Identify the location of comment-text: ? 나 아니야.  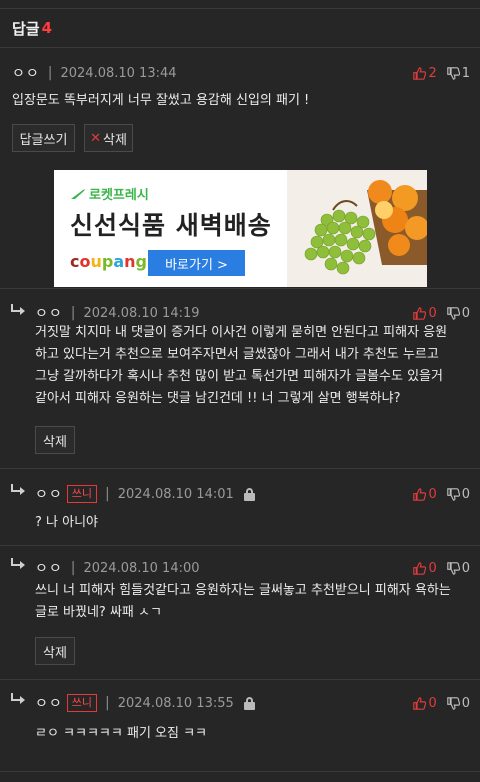
(67, 522).